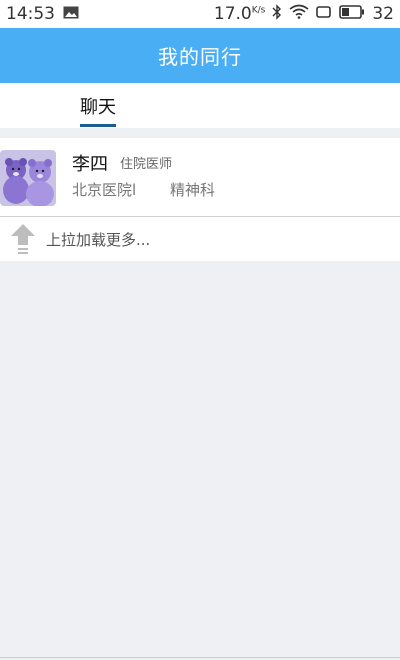 Image resolution: width=400 pixels, height=660 pixels. Describe the element at coordinates (98, 125) in the screenshot. I see `tab-indicator` at that location.